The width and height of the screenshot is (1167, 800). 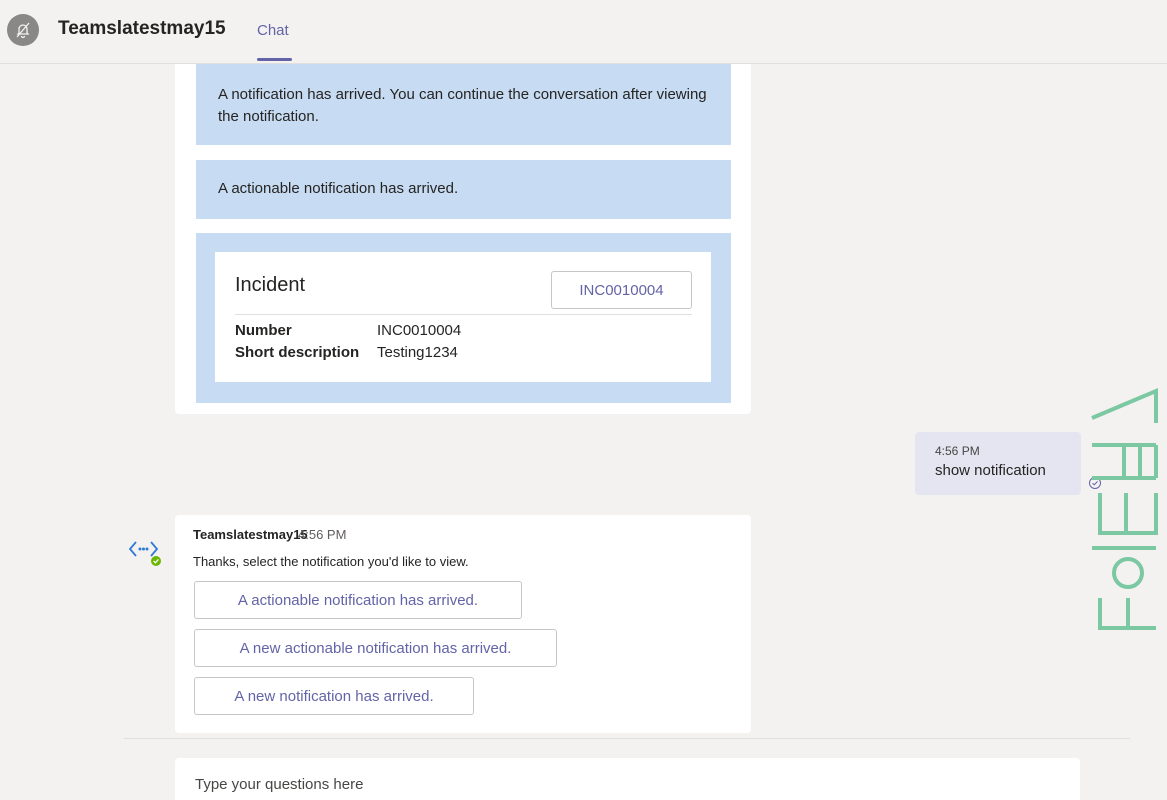 What do you see at coordinates (463, 189) in the screenshot?
I see `notification-item: A actionable notification has arrived.` at bounding box center [463, 189].